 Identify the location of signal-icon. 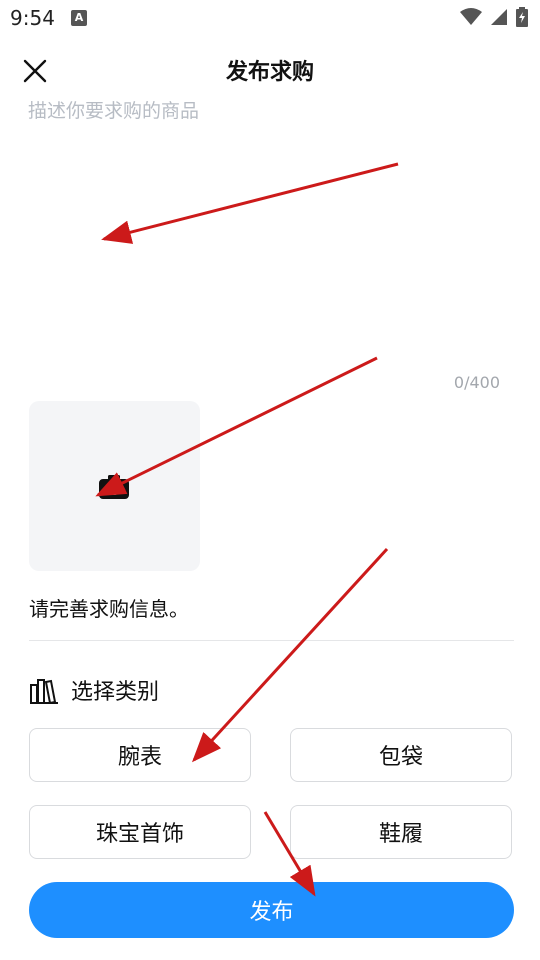
(499, 17).